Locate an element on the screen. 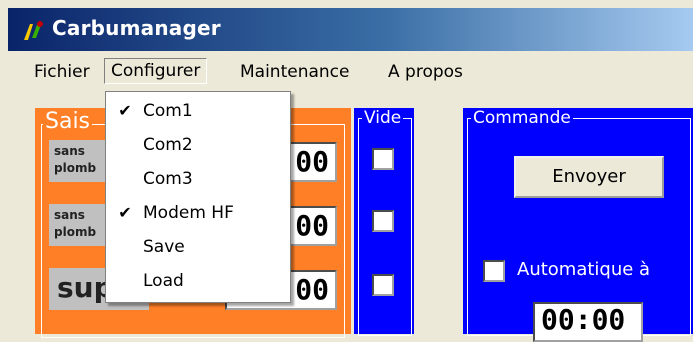 The width and height of the screenshot is (693, 342). menu-item-label: Com3 is located at coordinates (168, 179).